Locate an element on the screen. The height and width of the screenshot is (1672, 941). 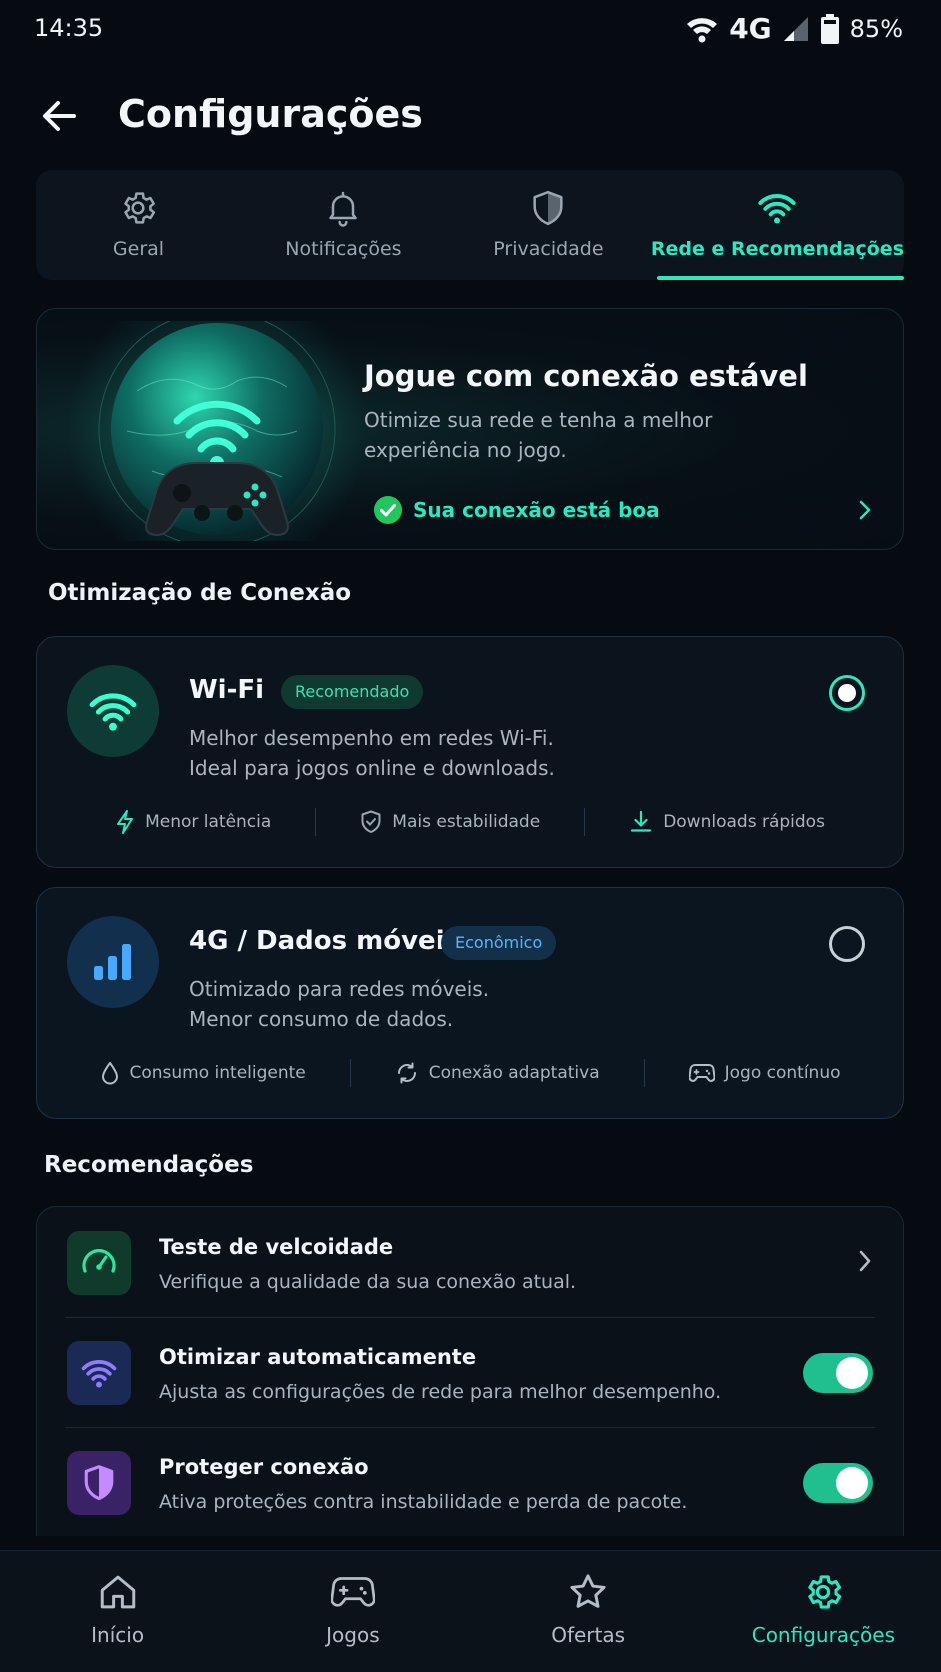
tab-privacidade: Privacidade is located at coordinates (548, 225).